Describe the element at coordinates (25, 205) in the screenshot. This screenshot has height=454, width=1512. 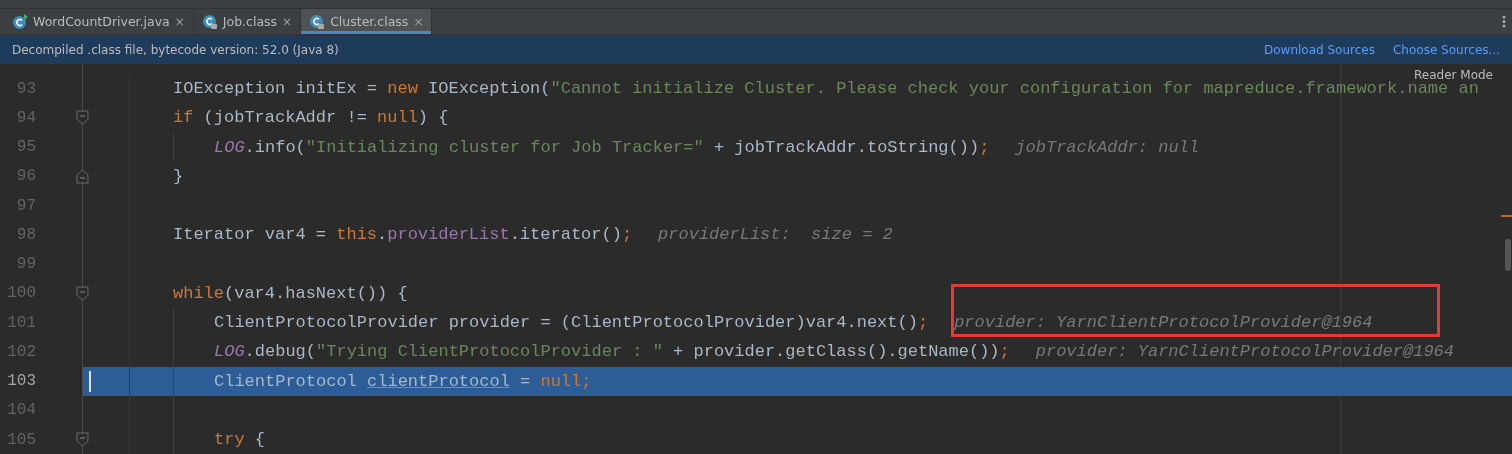
I see `line-number: 97` at that location.